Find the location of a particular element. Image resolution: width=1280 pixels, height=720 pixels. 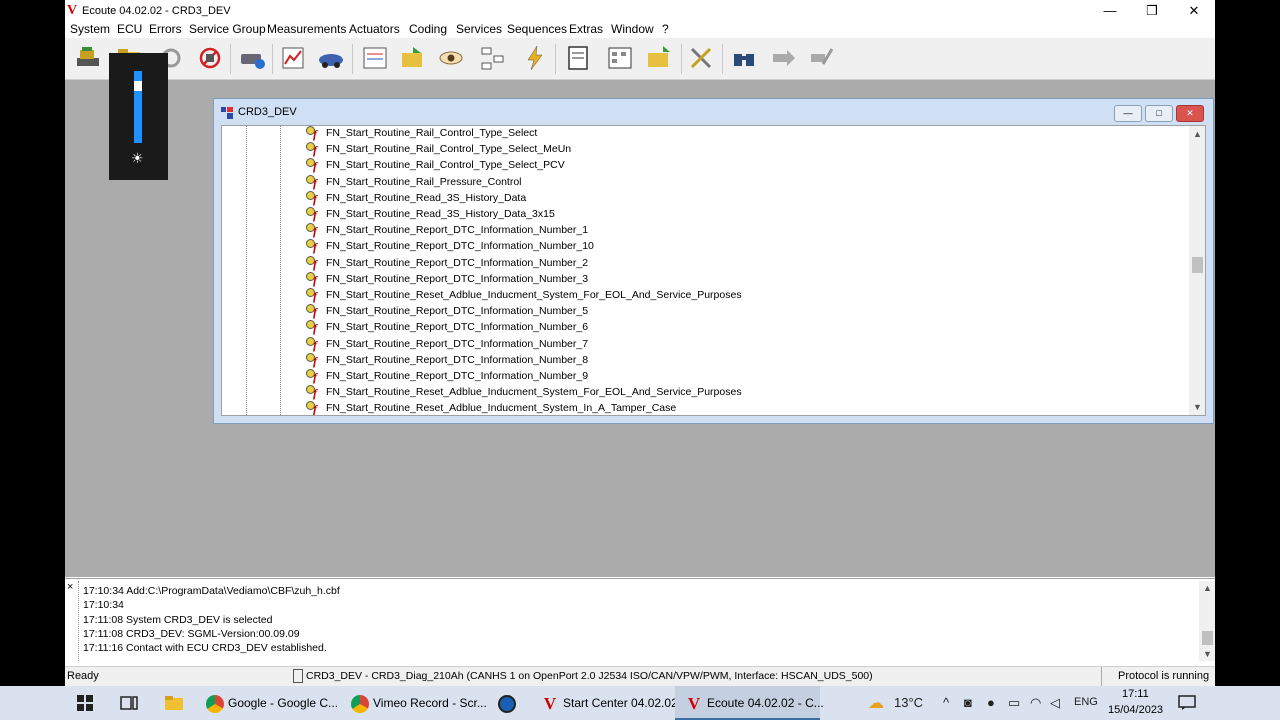

tools-icon is located at coordinates (701, 58).